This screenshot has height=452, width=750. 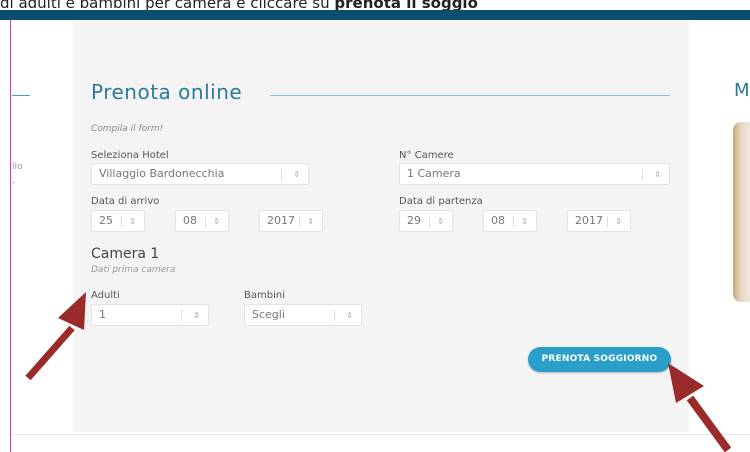 I want to click on book-stay-button: PRENOTA SOGGIORNO, so click(x=599, y=359).